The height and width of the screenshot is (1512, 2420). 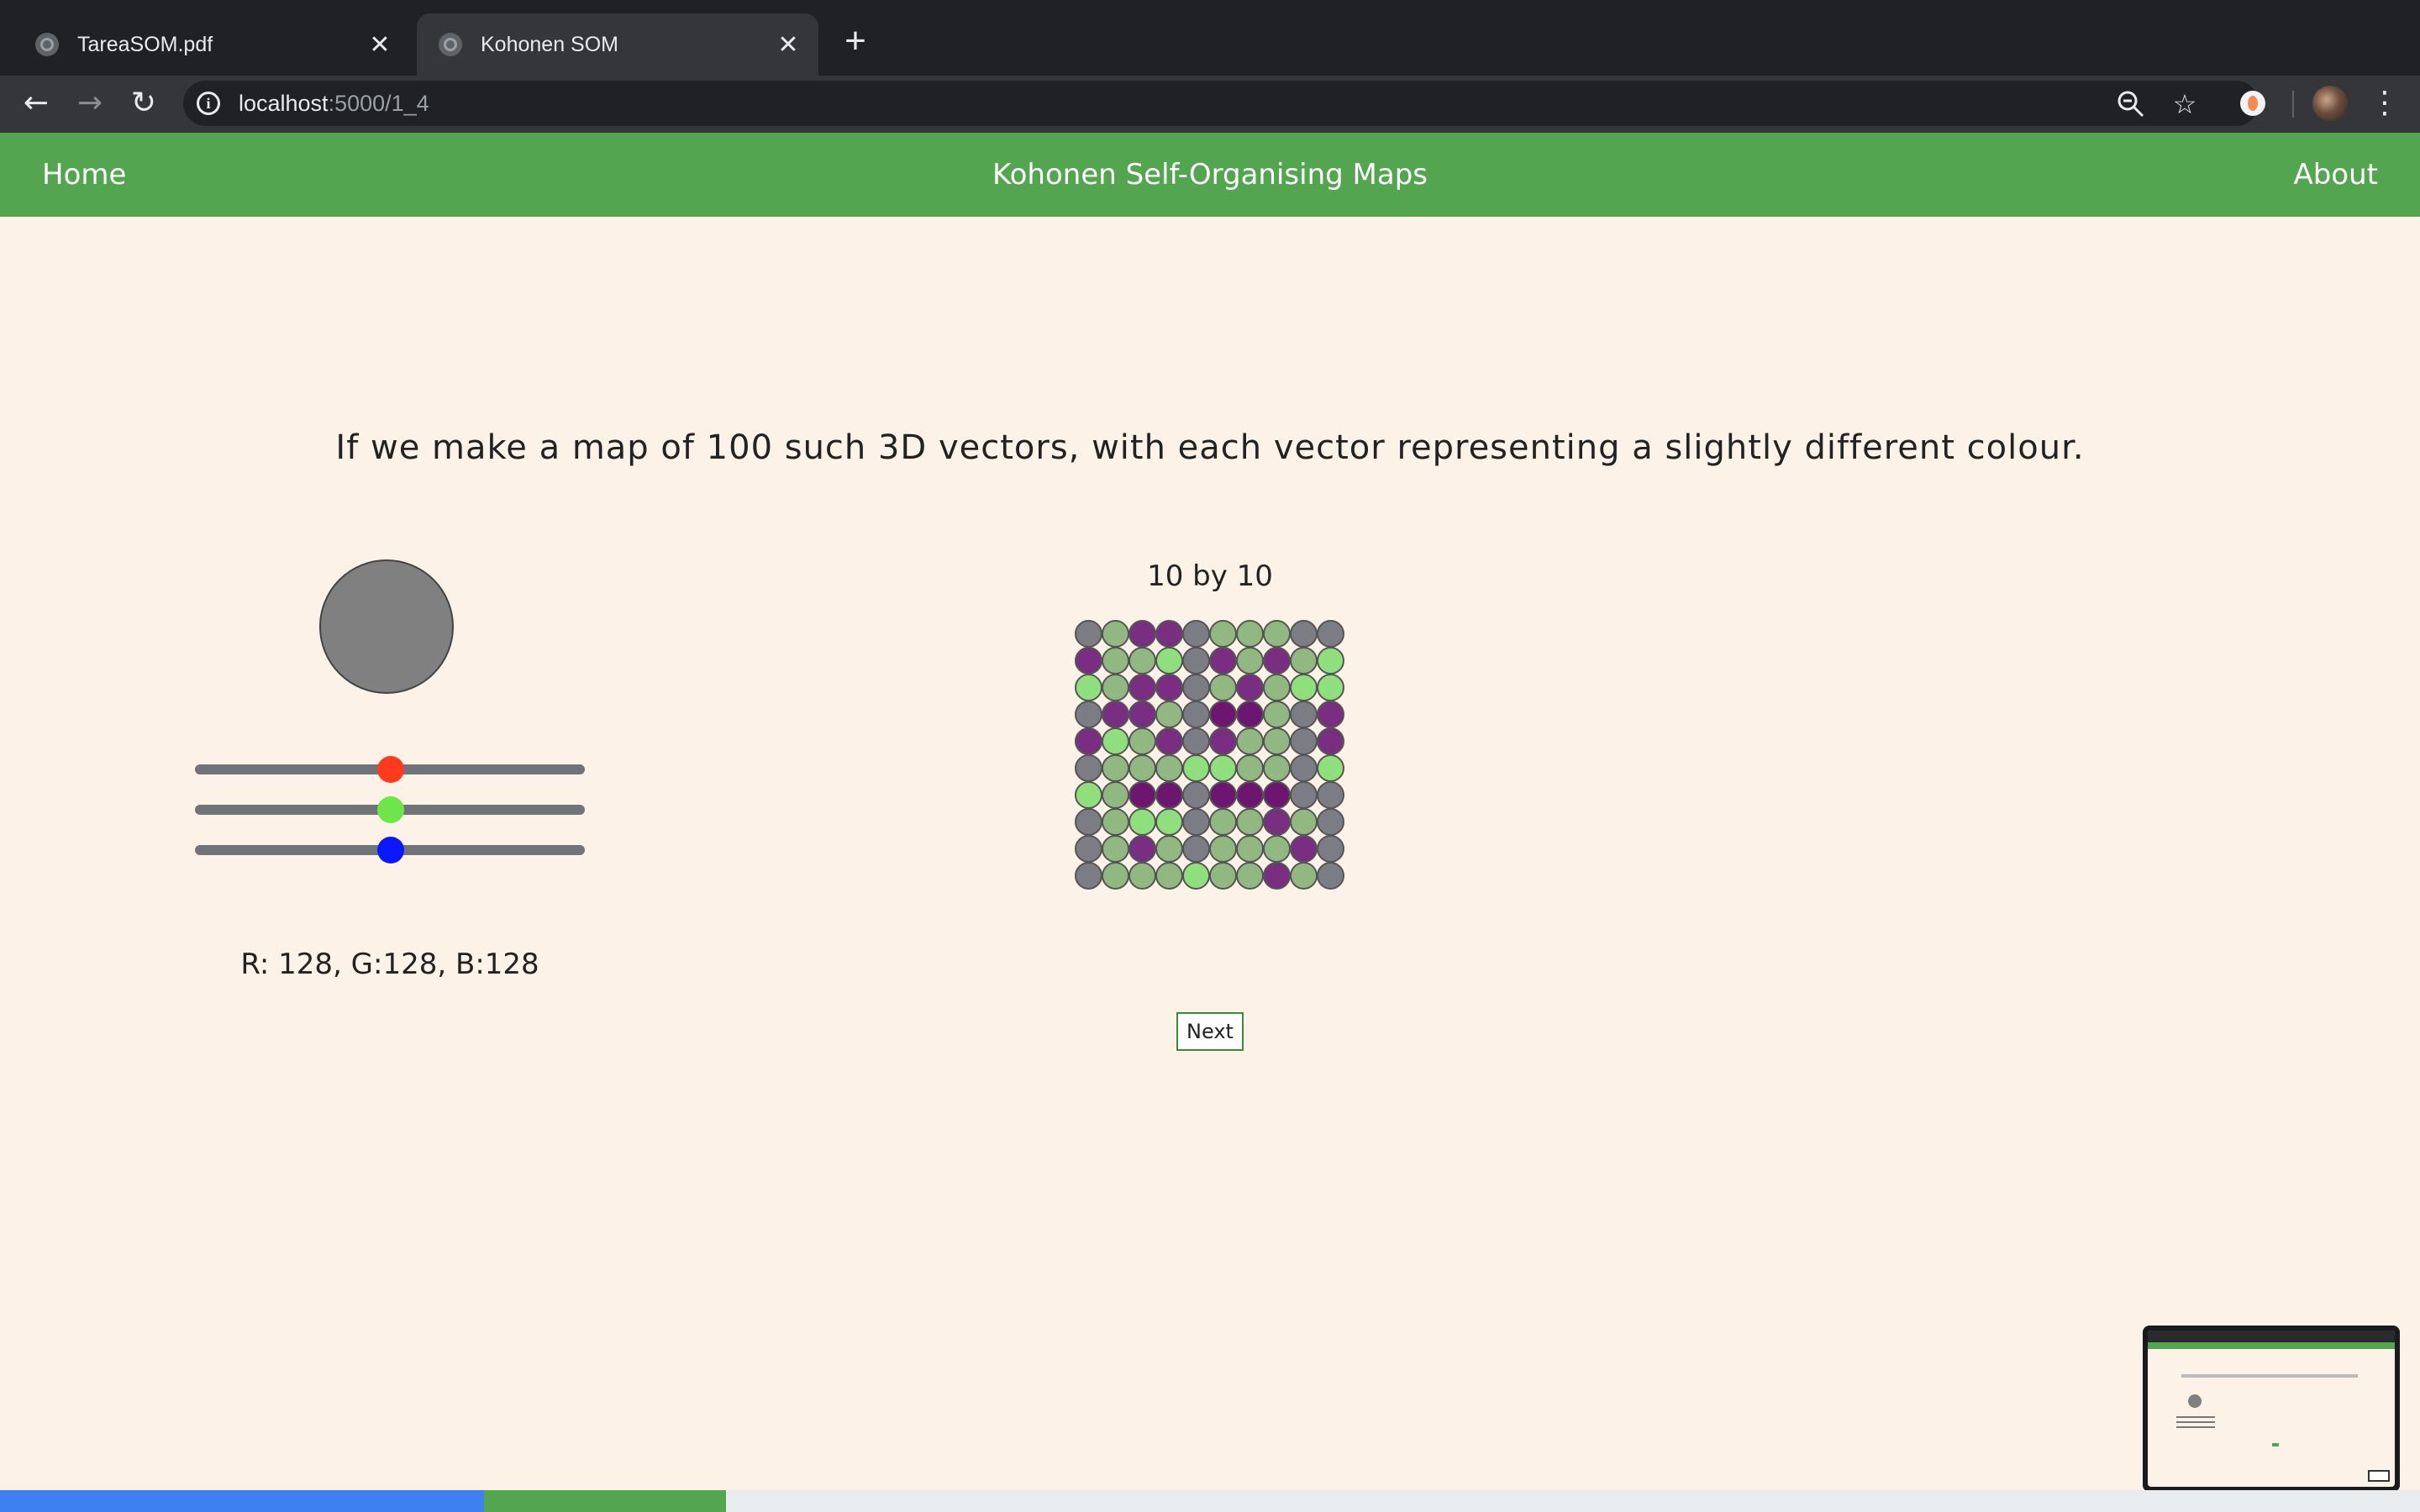 I want to click on url-host: localhost, so click(x=284, y=103).